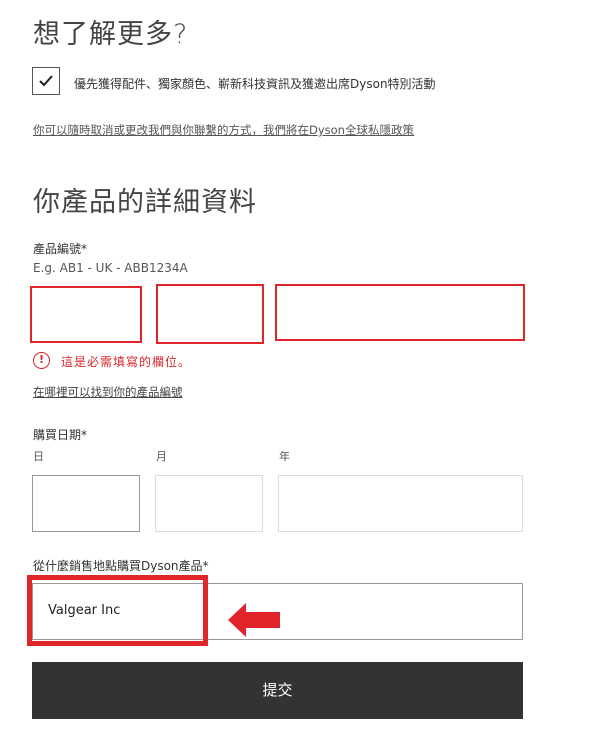 The image size is (601, 744). I want to click on product-details-heading: 你產品的詳細資料, so click(145, 202).